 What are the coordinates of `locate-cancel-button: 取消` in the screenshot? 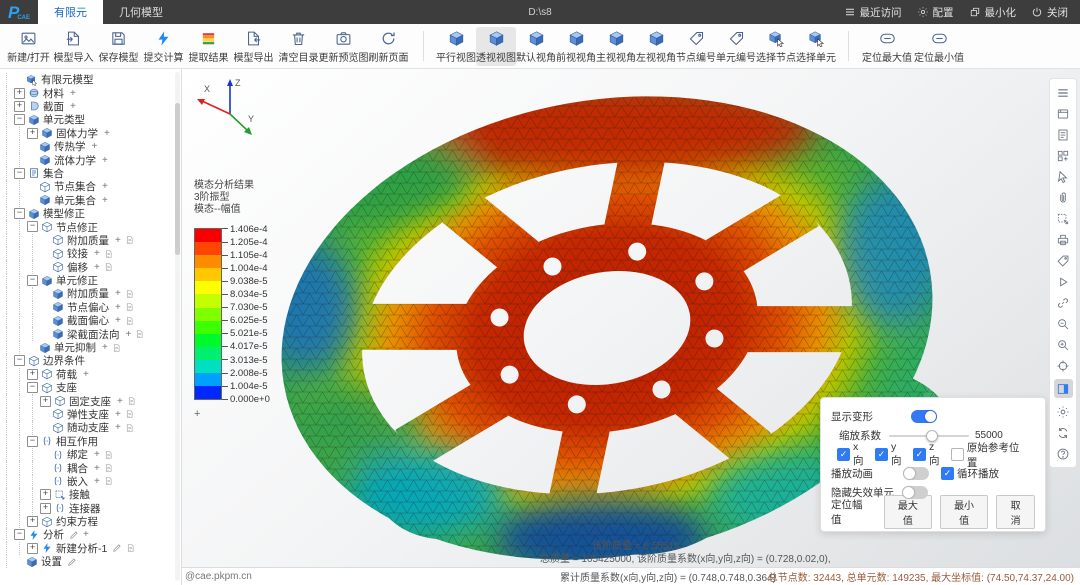 It's located at (1015, 511).